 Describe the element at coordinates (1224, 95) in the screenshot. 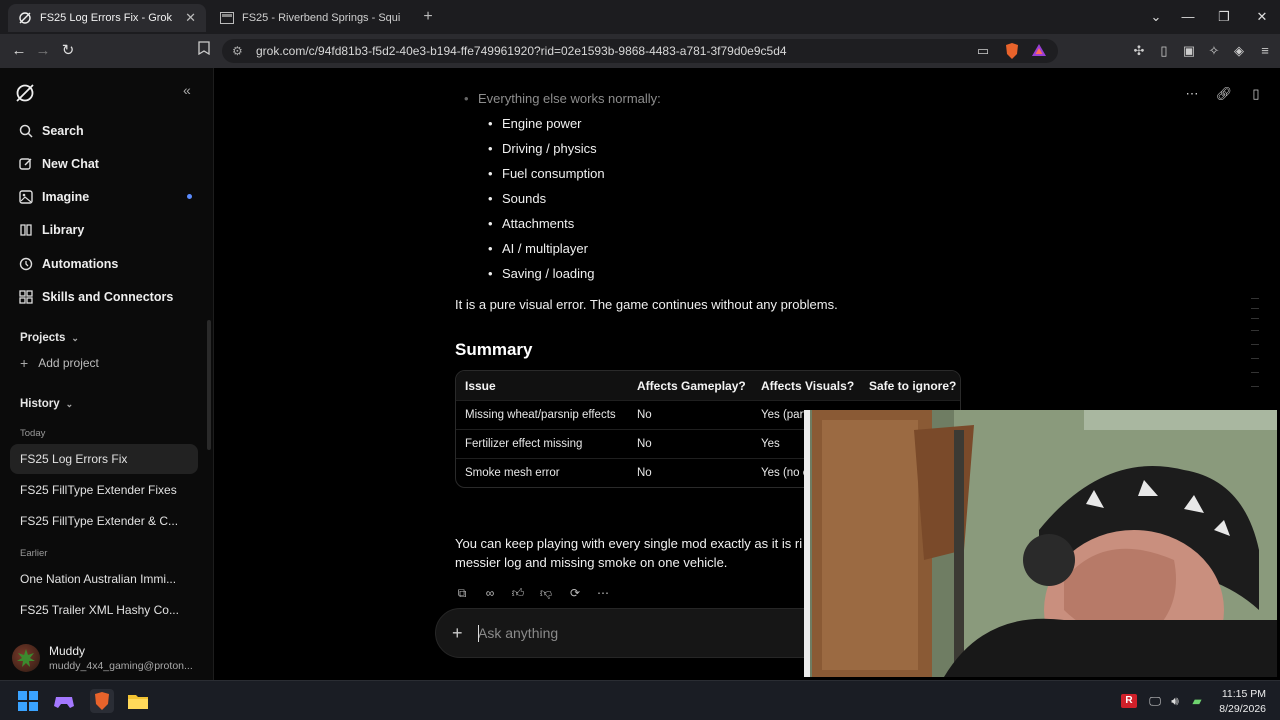

I see `share-link-icon: 🔗︎` at that location.